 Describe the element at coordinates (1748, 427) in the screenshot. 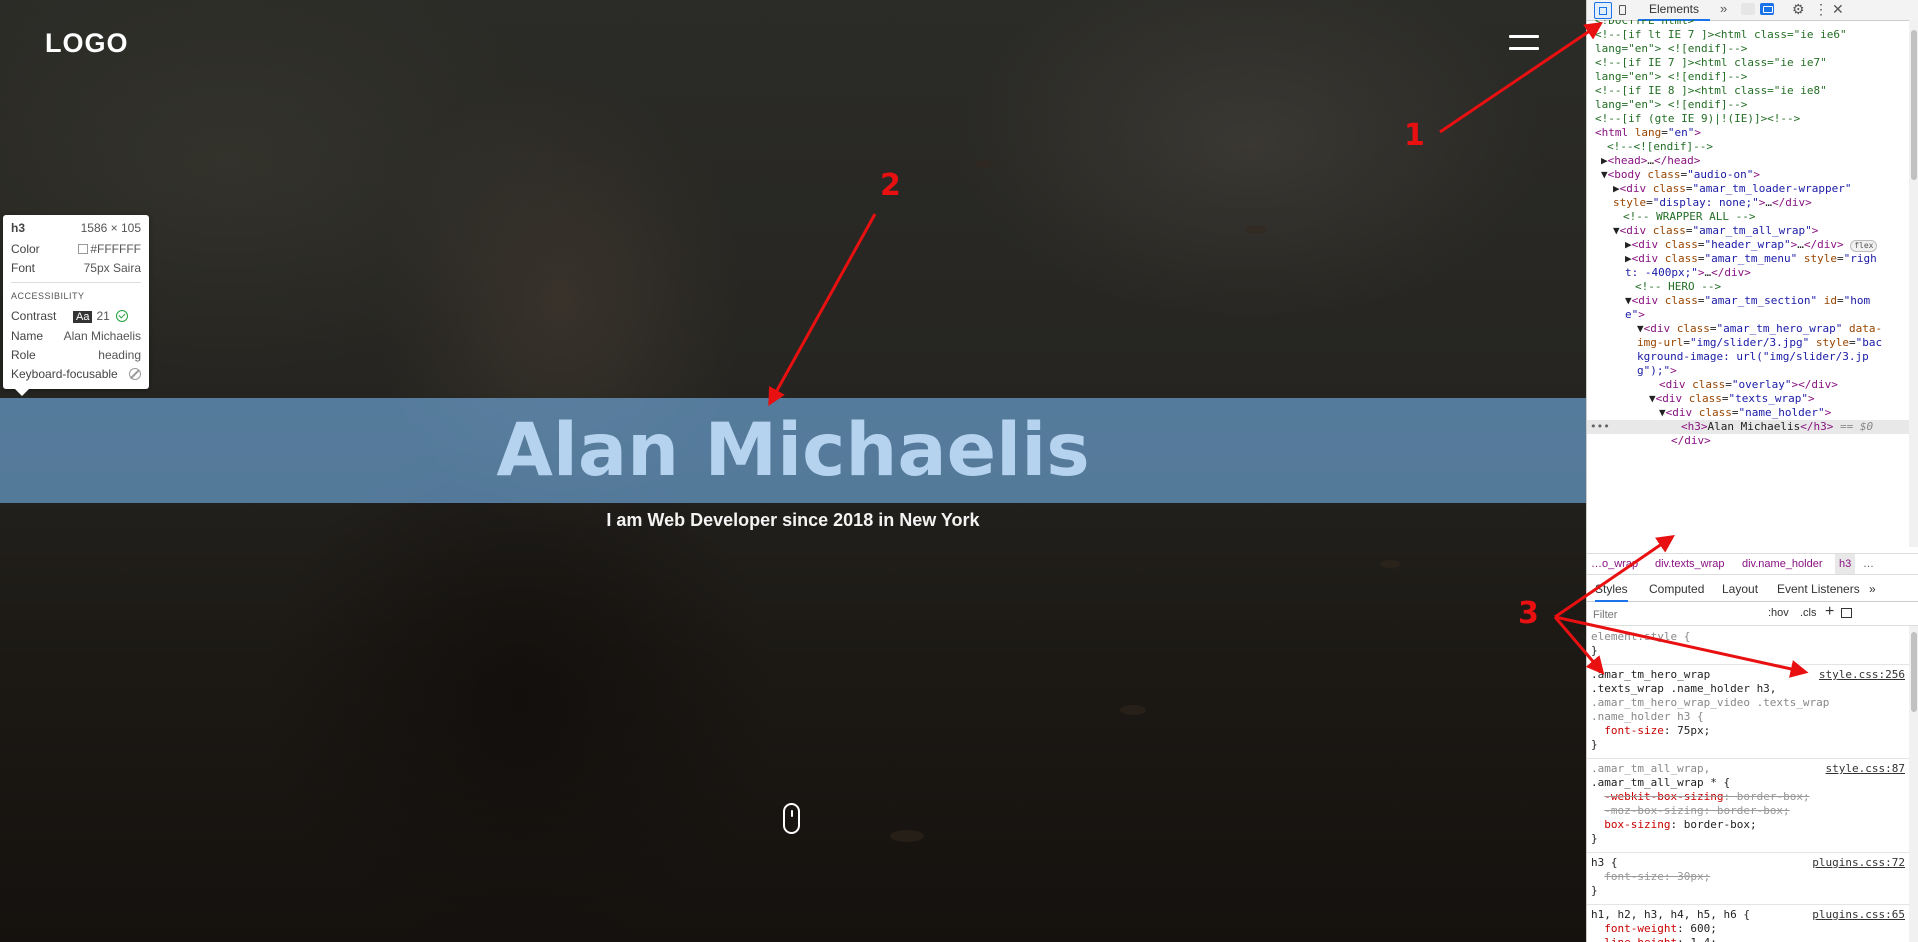

I see `dom-node-selected: <h3>Alan Michaelis</h3> == $0 •••` at that location.